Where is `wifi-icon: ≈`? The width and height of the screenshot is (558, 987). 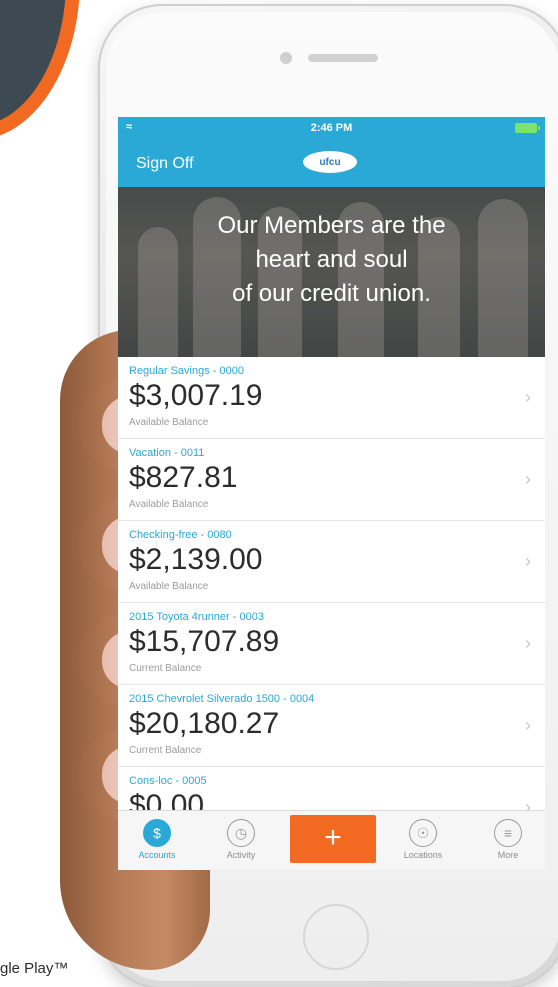 wifi-icon: ≈ is located at coordinates (129, 127).